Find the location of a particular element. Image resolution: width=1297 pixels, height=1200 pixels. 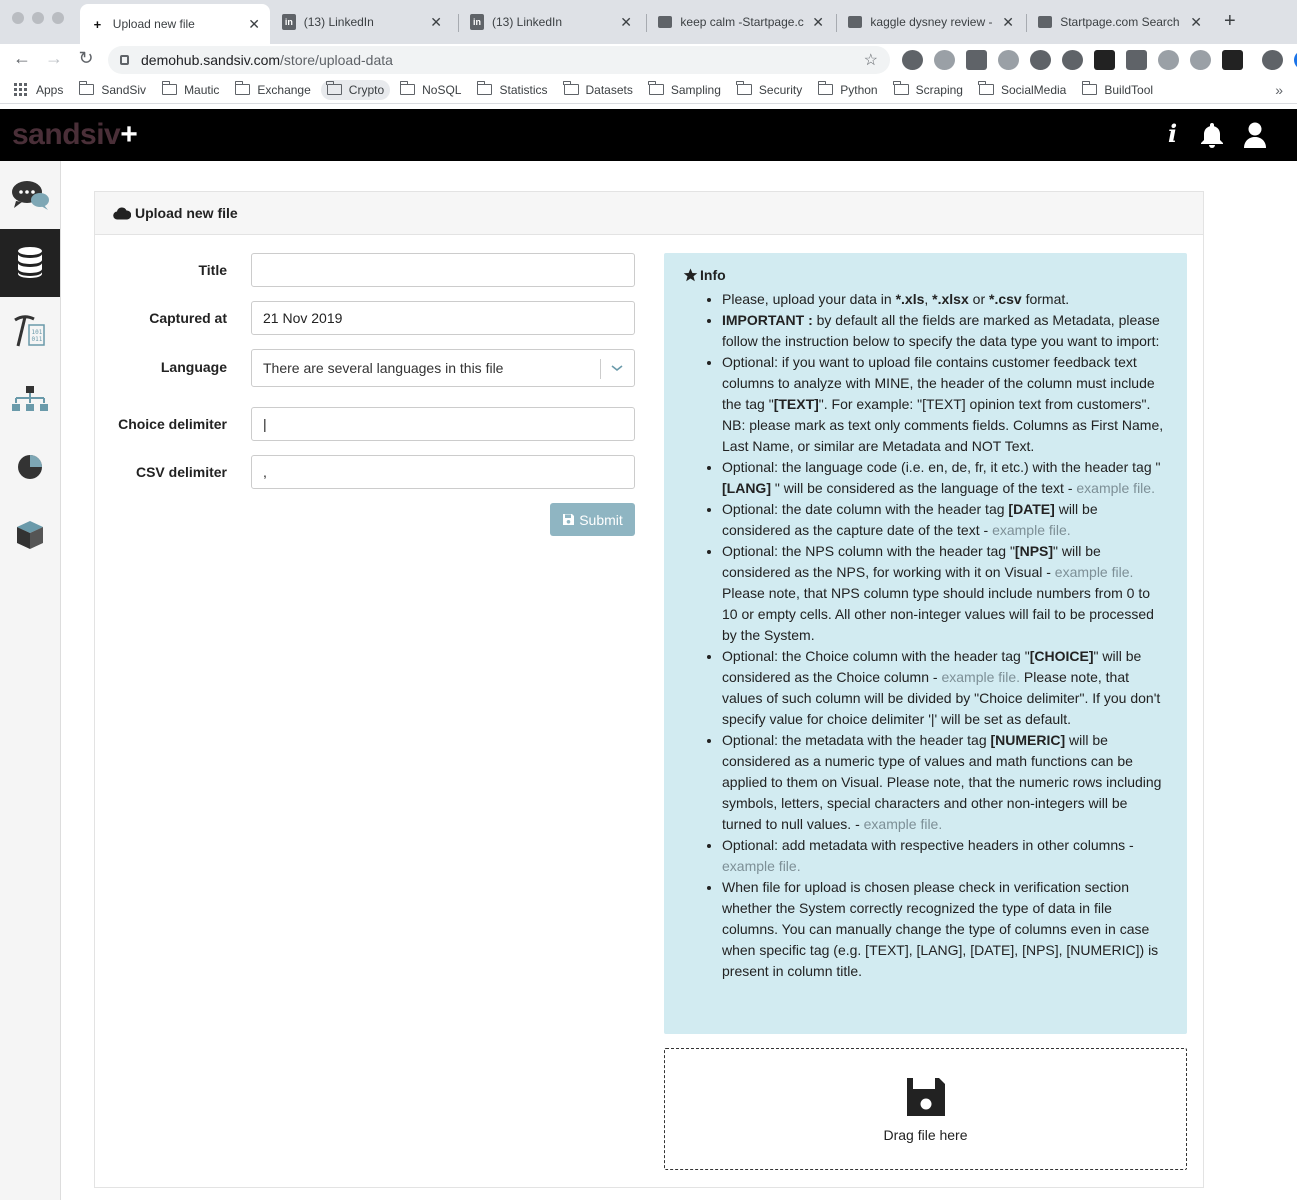

window-controls is located at coordinates (38, 18).